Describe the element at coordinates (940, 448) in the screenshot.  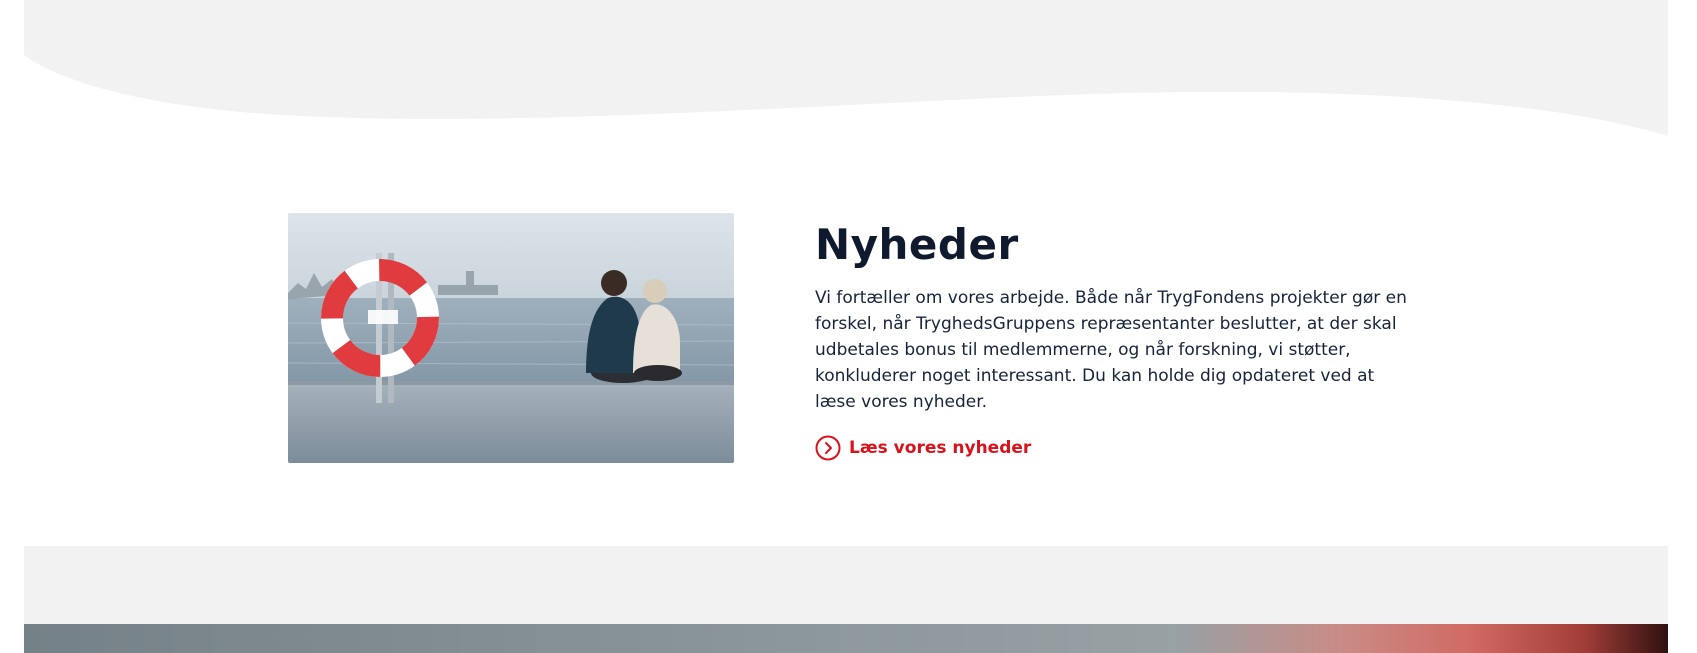
I see `read-news-link-label: Læs vores nyheder` at that location.